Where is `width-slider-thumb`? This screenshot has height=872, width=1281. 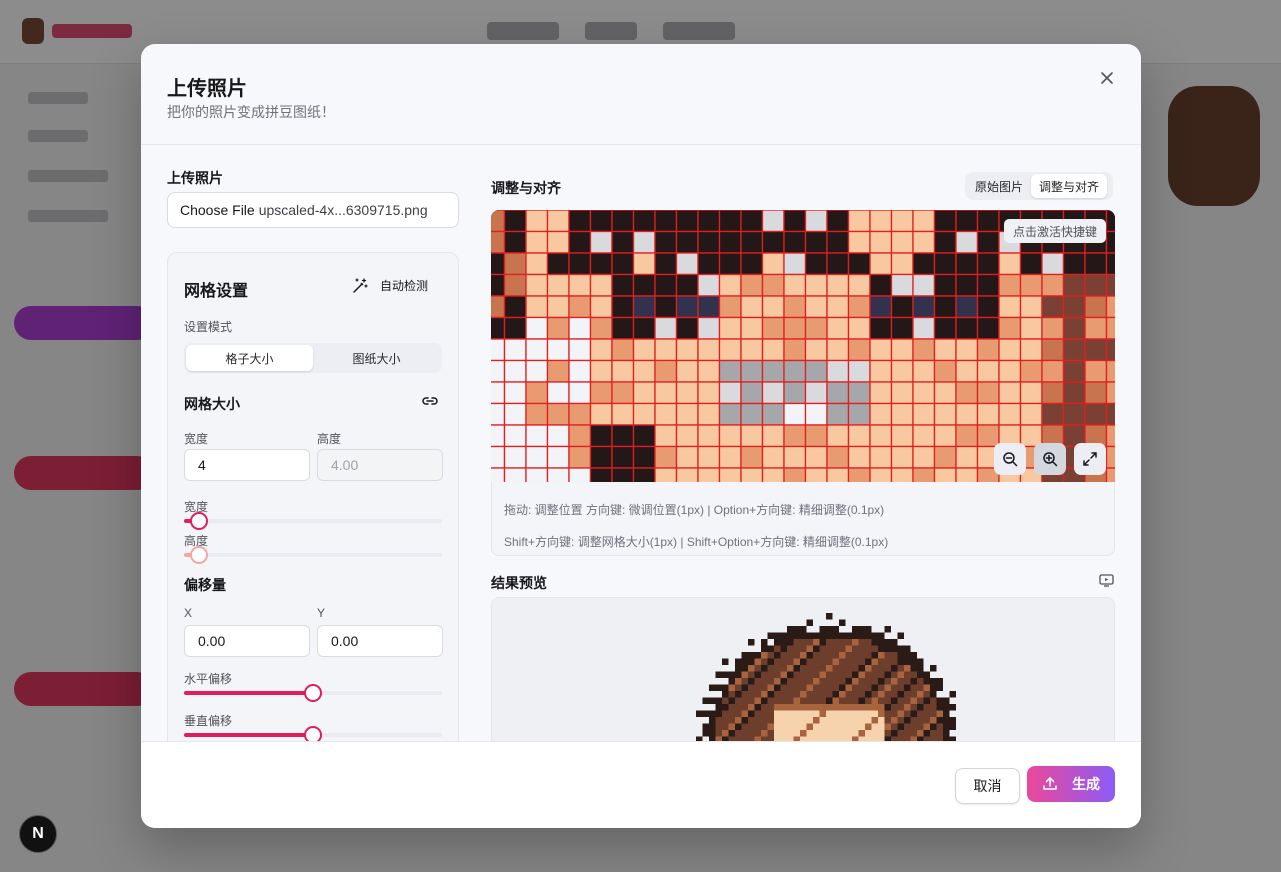 width-slider-thumb is located at coordinates (199, 521).